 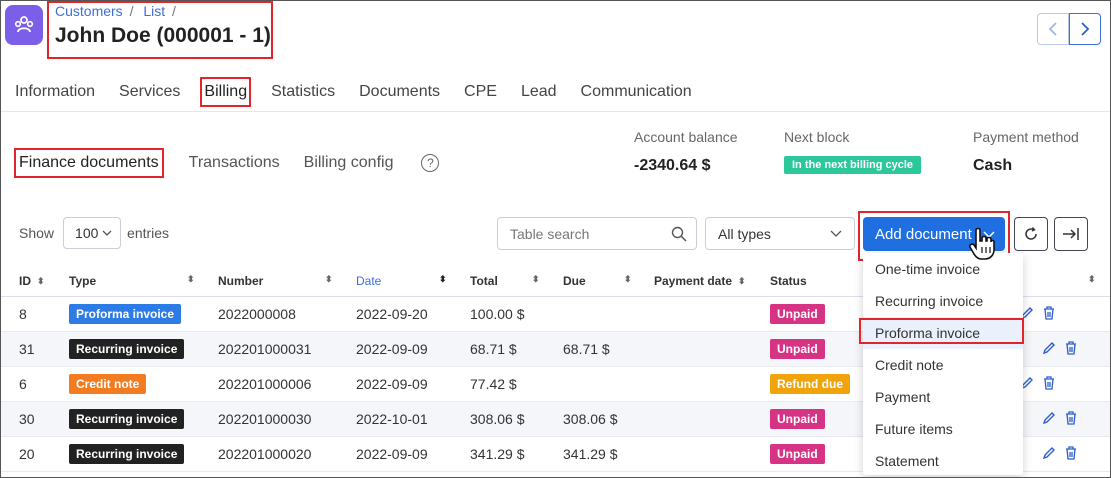 What do you see at coordinates (392, 419) in the screenshot?
I see `row-date: 2022-10-01` at bounding box center [392, 419].